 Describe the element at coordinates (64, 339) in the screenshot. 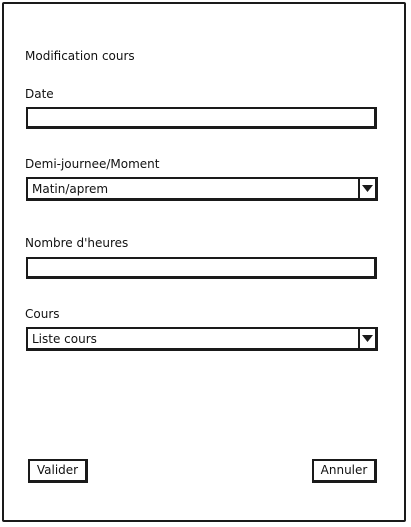

I see `course-select-value: Liste cours` at that location.